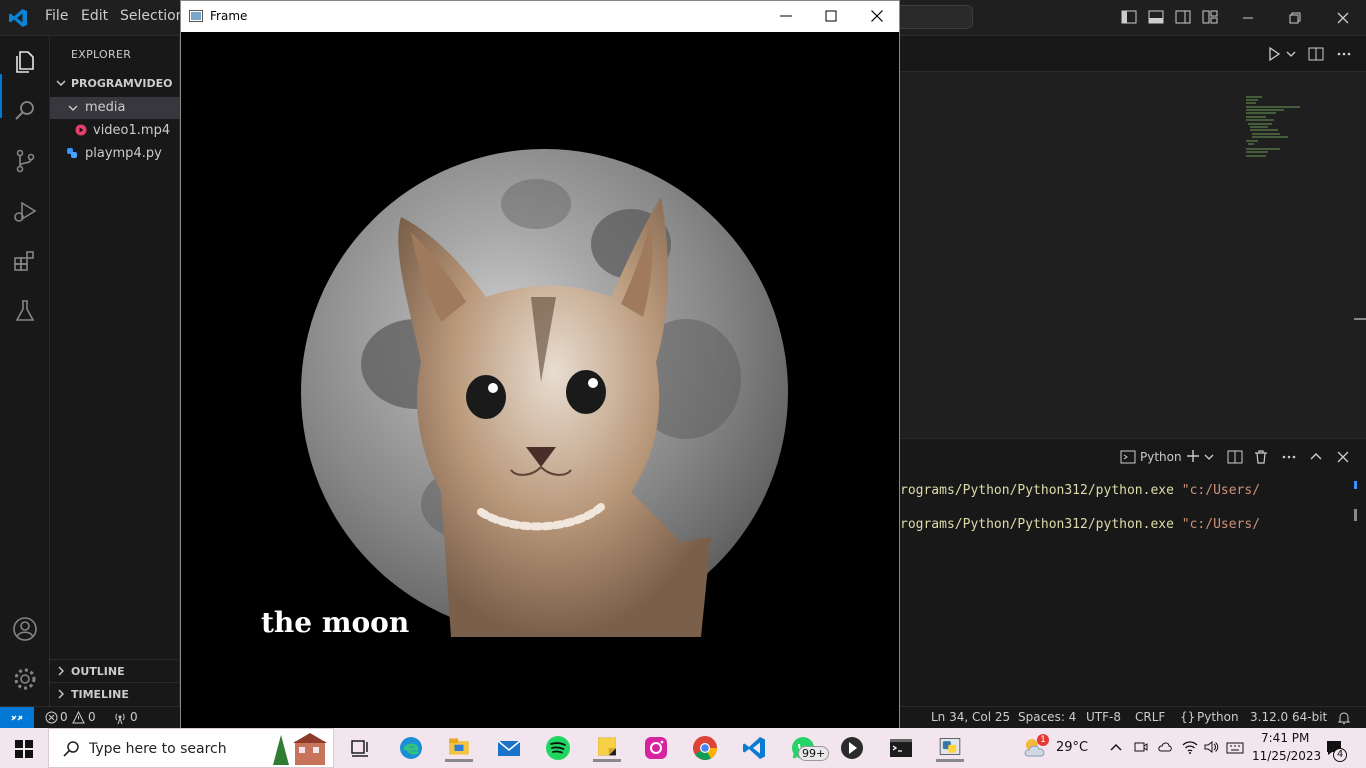 The height and width of the screenshot is (768, 1366). Describe the element at coordinates (72, 153) in the screenshot. I see `python-file-icon` at that location.